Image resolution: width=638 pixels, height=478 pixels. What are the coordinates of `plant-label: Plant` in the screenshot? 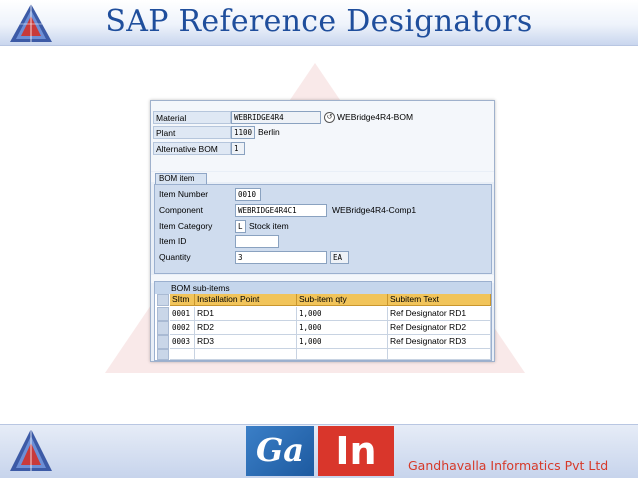 It's located at (192, 132).